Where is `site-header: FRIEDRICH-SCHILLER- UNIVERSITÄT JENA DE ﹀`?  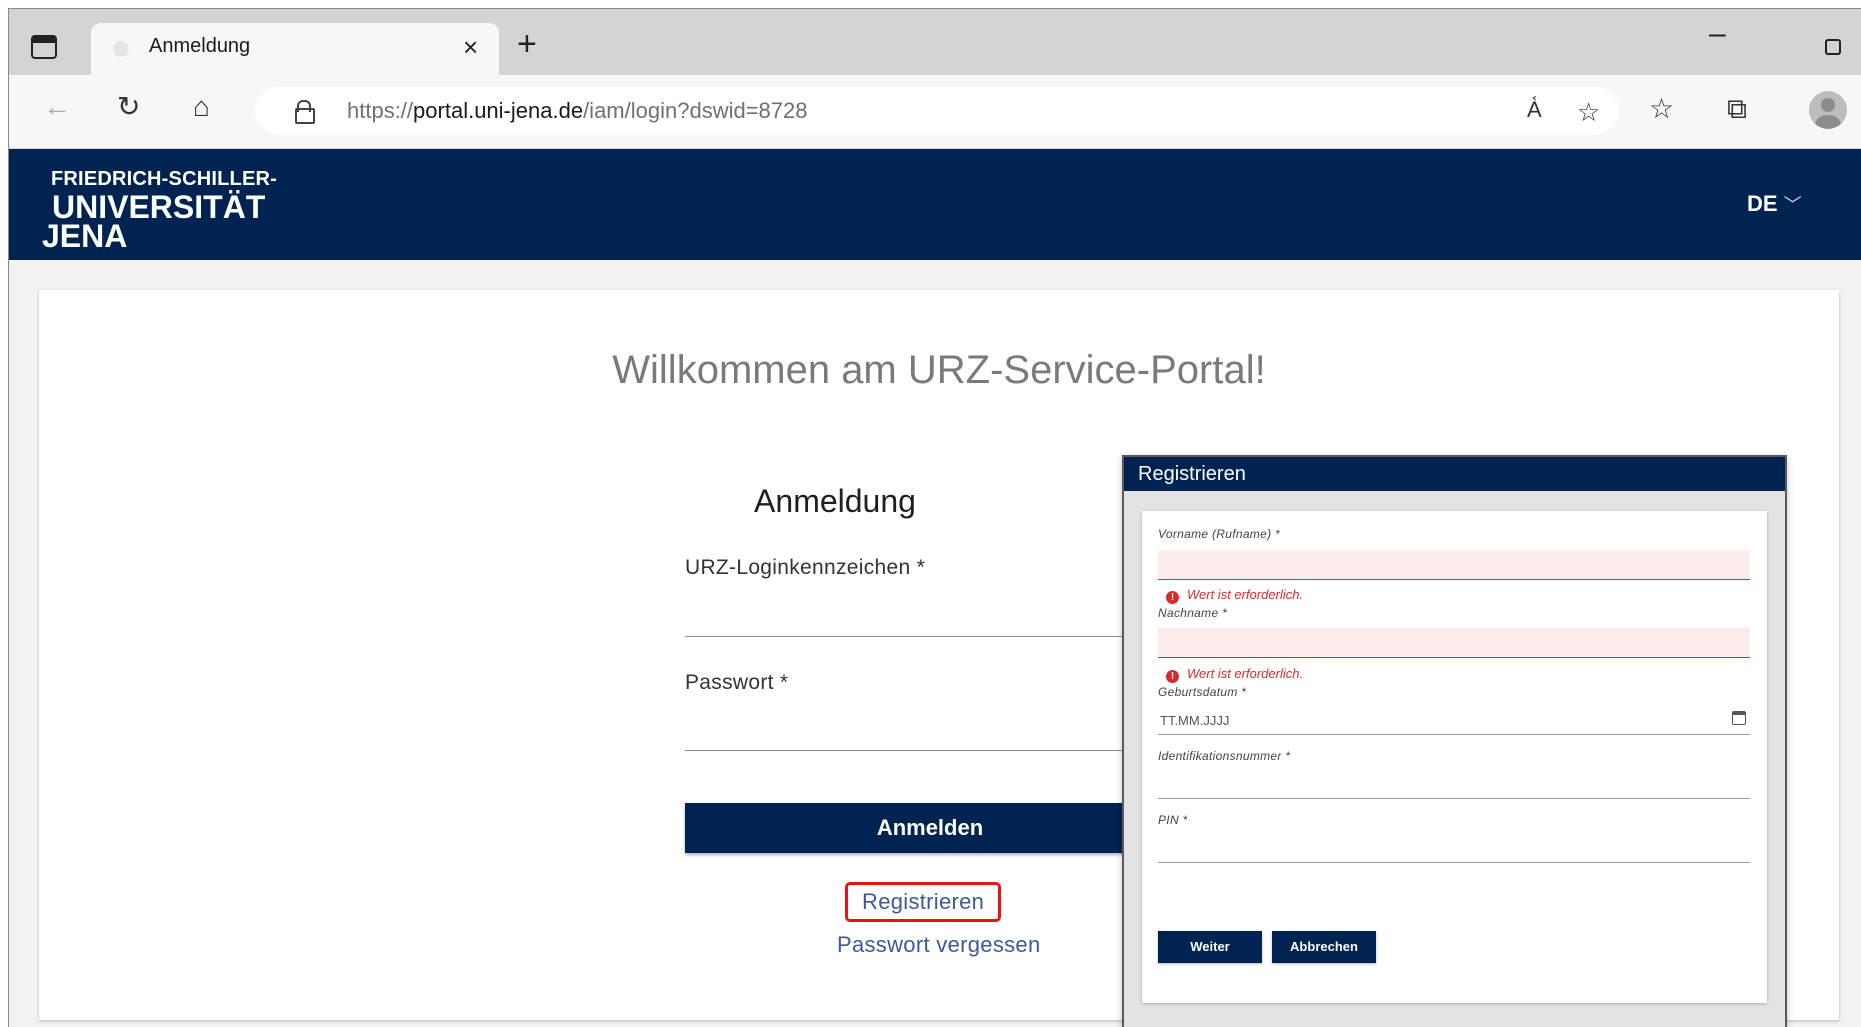
site-header: FRIEDRICH-SCHILLER- UNIVERSITÄT JENA DE ﹀ is located at coordinates (935, 204).